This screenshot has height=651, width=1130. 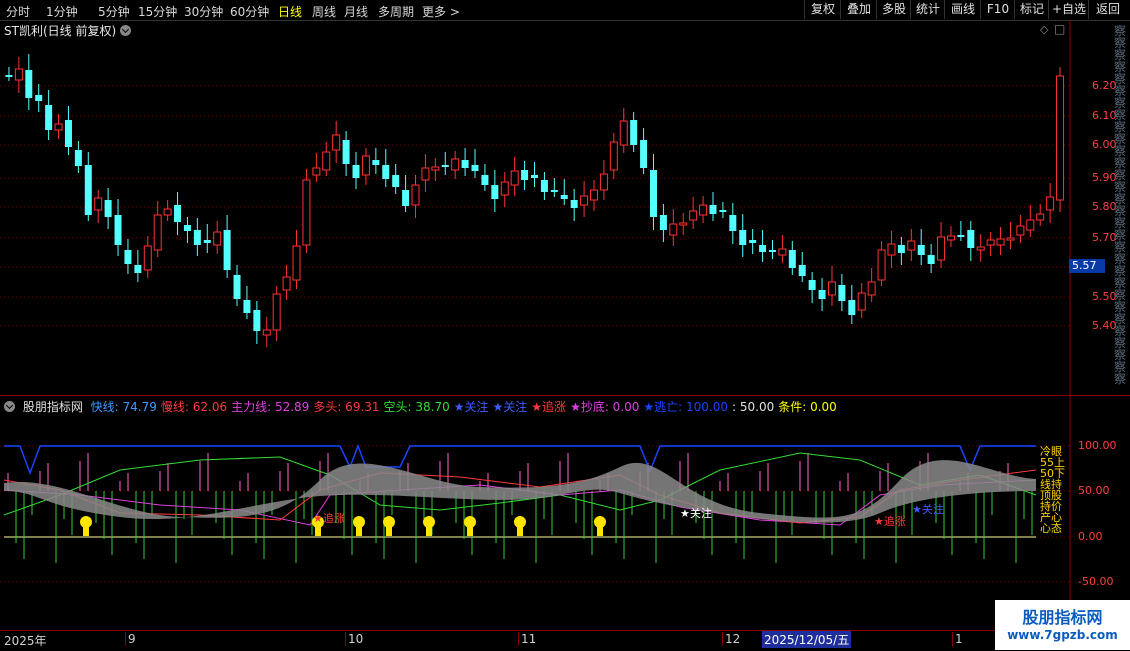 What do you see at coordinates (1094, 490) in the screenshot?
I see `indicator-tick: 50.00` at bounding box center [1094, 490].